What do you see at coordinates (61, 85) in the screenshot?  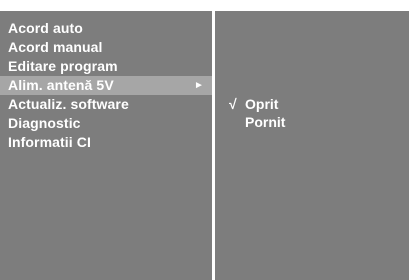 I see `menu-item-label: Alim. antenă 5V` at bounding box center [61, 85].